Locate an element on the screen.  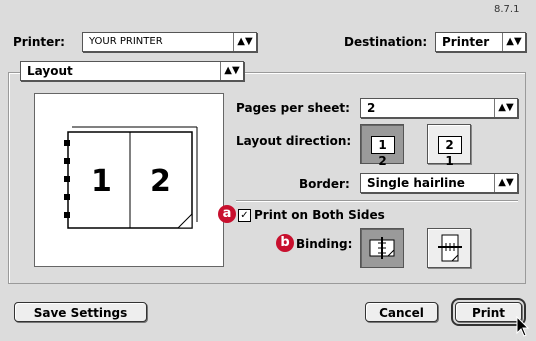
pages-per-sheet-value: 2 is located at coordinates (371, 108).